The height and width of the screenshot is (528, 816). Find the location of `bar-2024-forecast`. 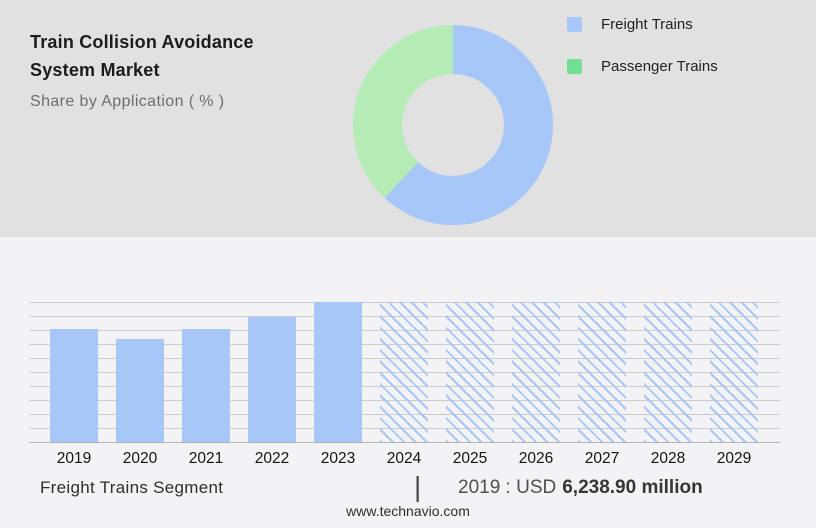

bar-2024-forecast is located at coordinates (404, 372).